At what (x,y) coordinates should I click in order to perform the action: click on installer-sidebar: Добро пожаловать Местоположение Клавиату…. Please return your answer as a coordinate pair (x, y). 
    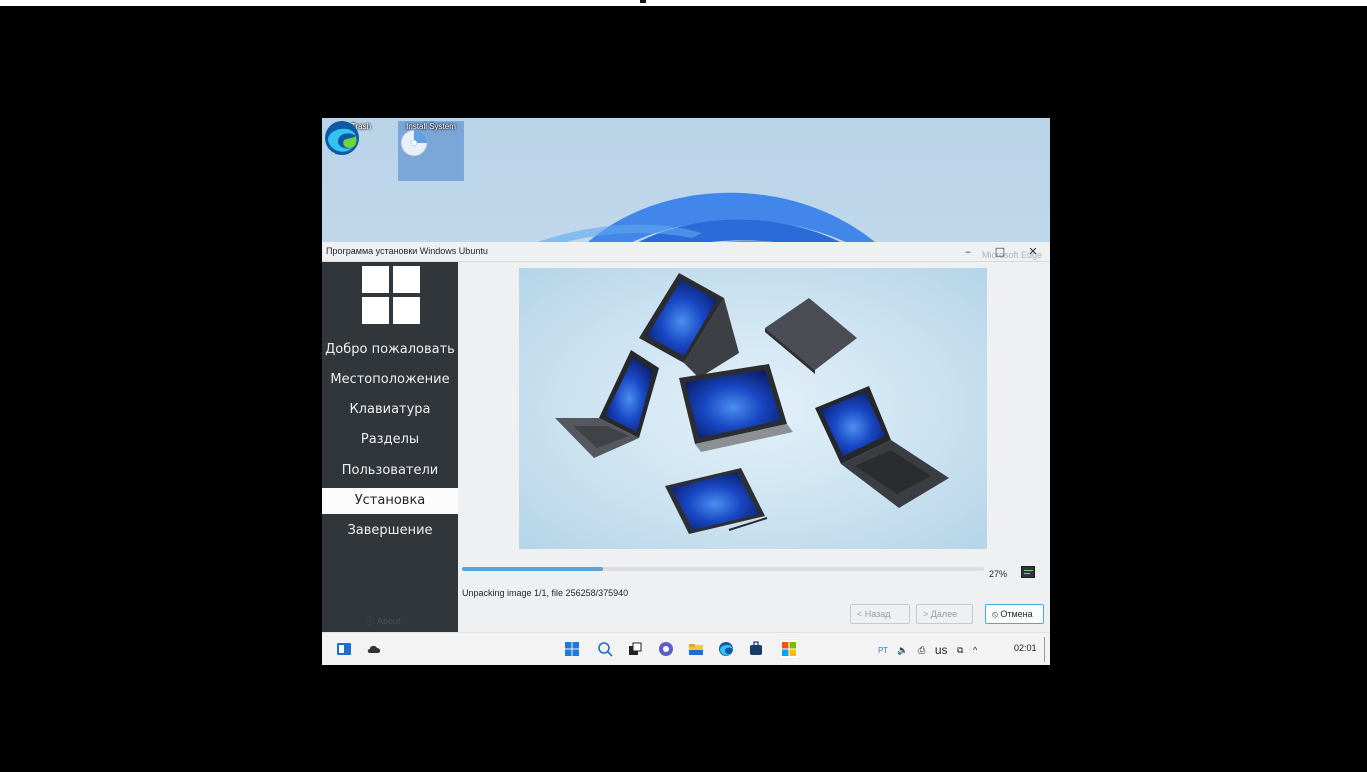
    Looking at the image, I should click on (390, 447).